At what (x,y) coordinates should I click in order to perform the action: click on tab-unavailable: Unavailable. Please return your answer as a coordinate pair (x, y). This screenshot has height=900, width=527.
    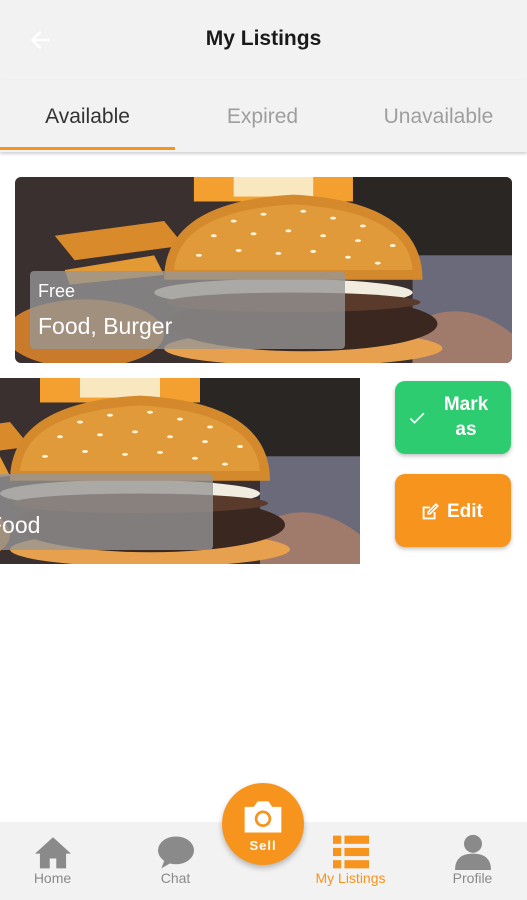
    Looking at the image, I should click on (438, 116).